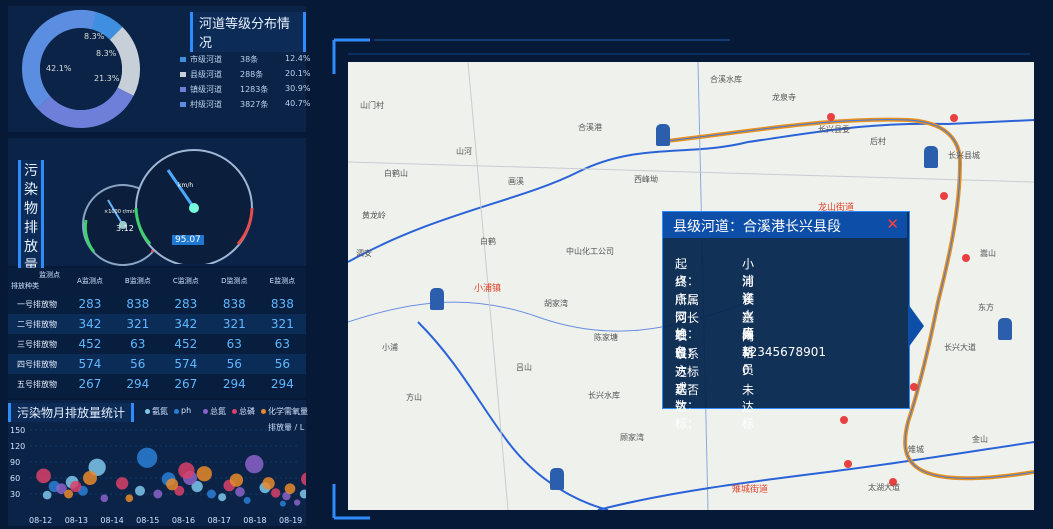 This screenshot has height=529, width=1053. What do you see at coordinates (750, 490) in the screenshot?
I see `map-label: 雉城街道` at bounding box center [750, 490].